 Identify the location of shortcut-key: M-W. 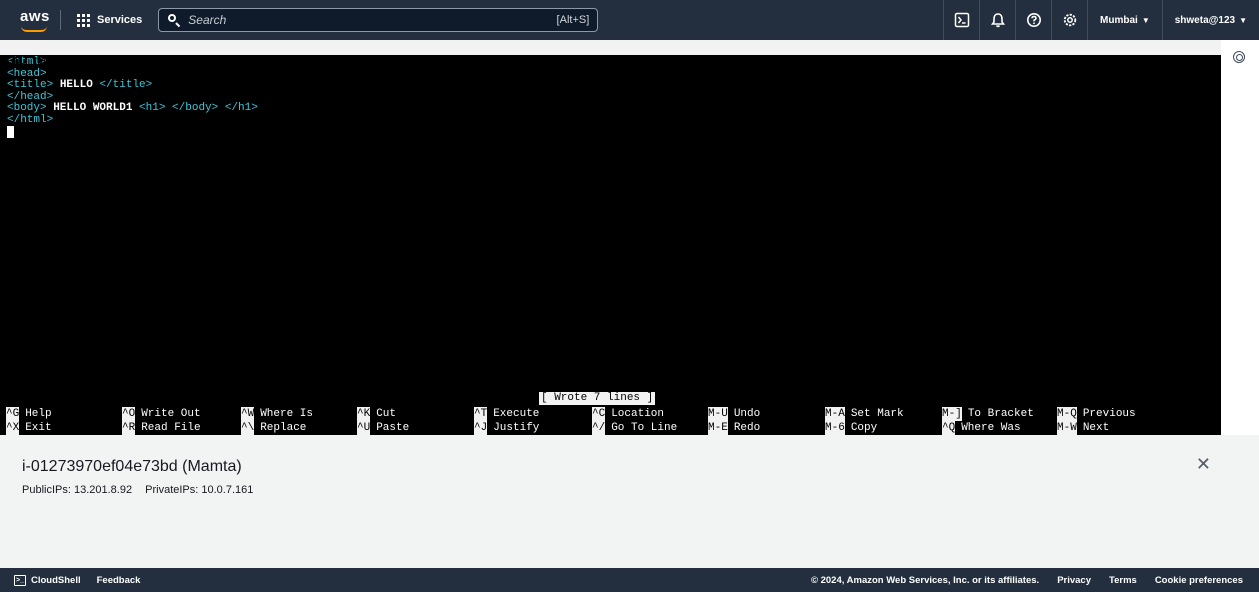
(1067, 428).